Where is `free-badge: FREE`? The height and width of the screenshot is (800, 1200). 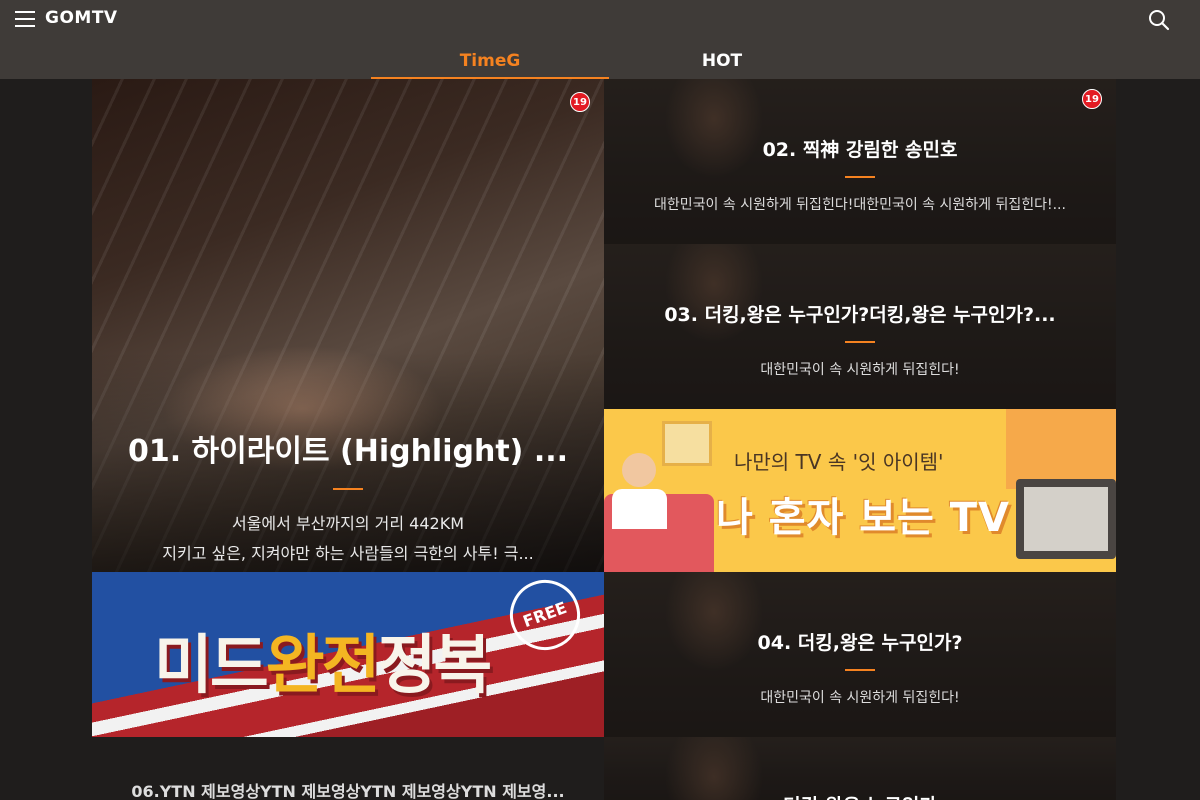
free-badge: FREE is located at coordinates (545, 616).